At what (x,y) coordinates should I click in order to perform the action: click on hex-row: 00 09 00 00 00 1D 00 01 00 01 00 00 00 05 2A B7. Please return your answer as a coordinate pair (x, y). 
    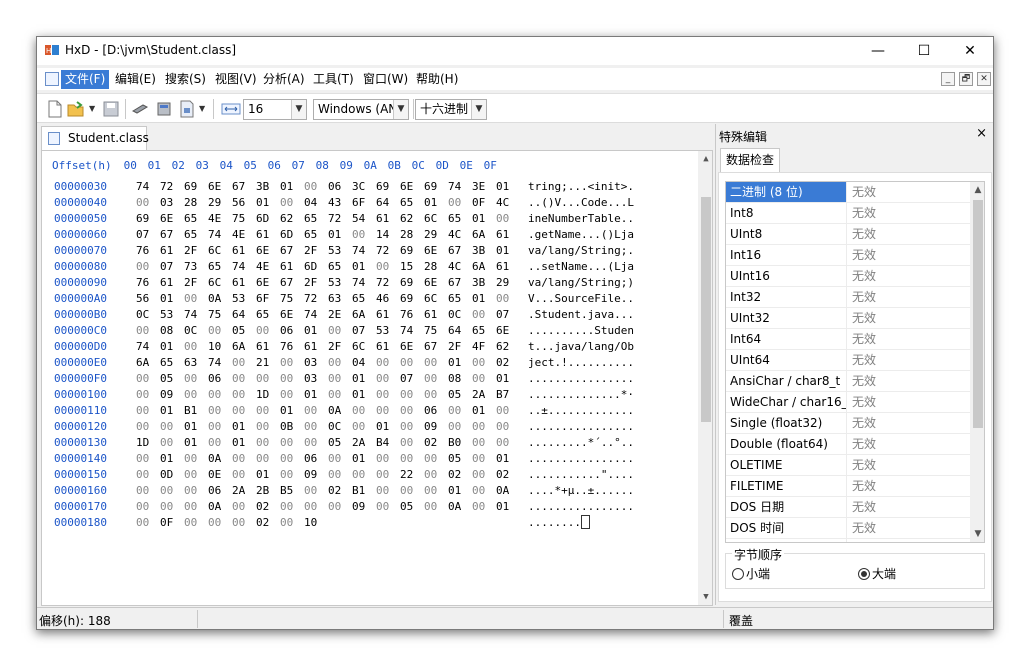
    Looking at the image, I should click on (329, 395).